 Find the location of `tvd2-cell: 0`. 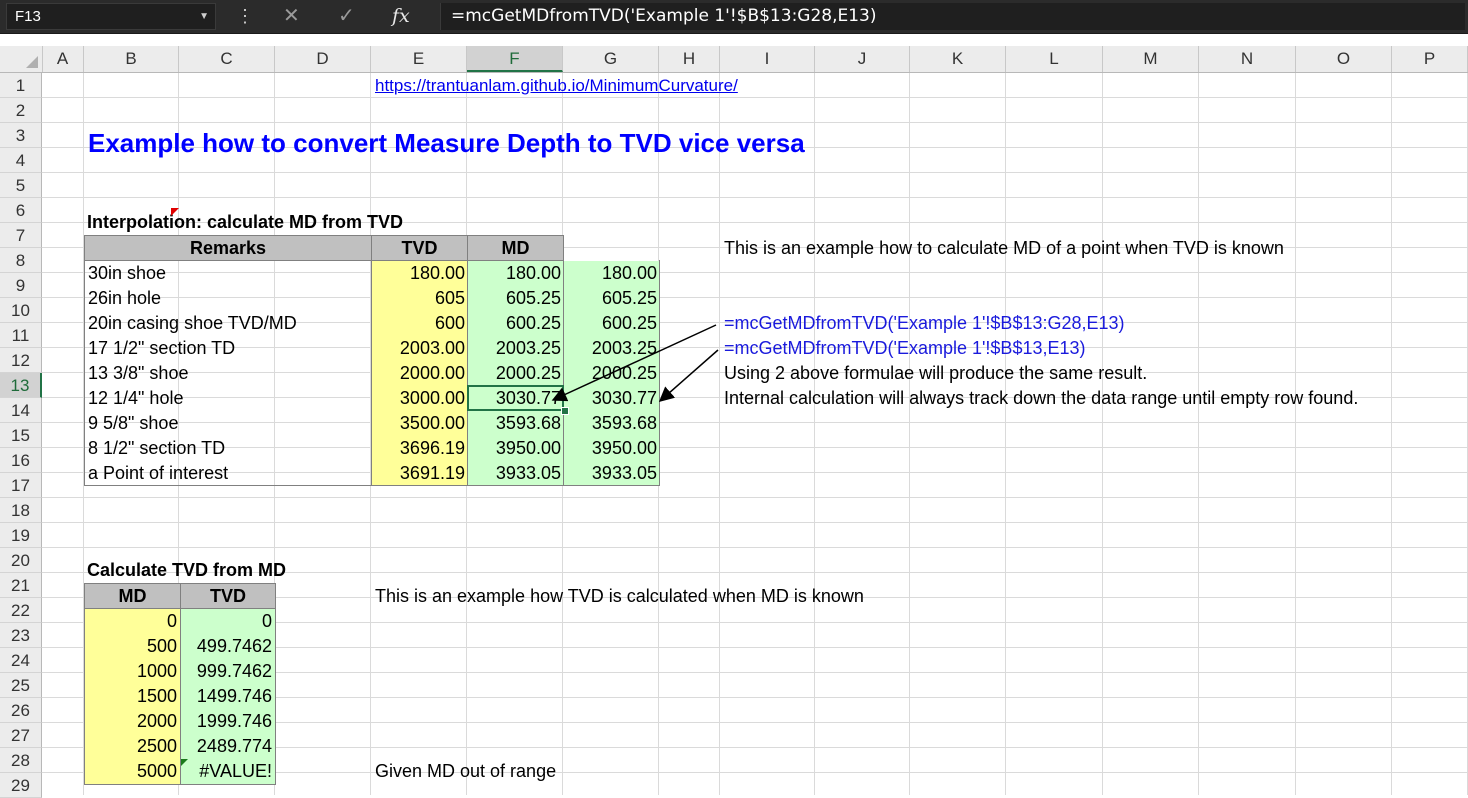

tvd2-cell: 0 is located at coordinates (228, 621).